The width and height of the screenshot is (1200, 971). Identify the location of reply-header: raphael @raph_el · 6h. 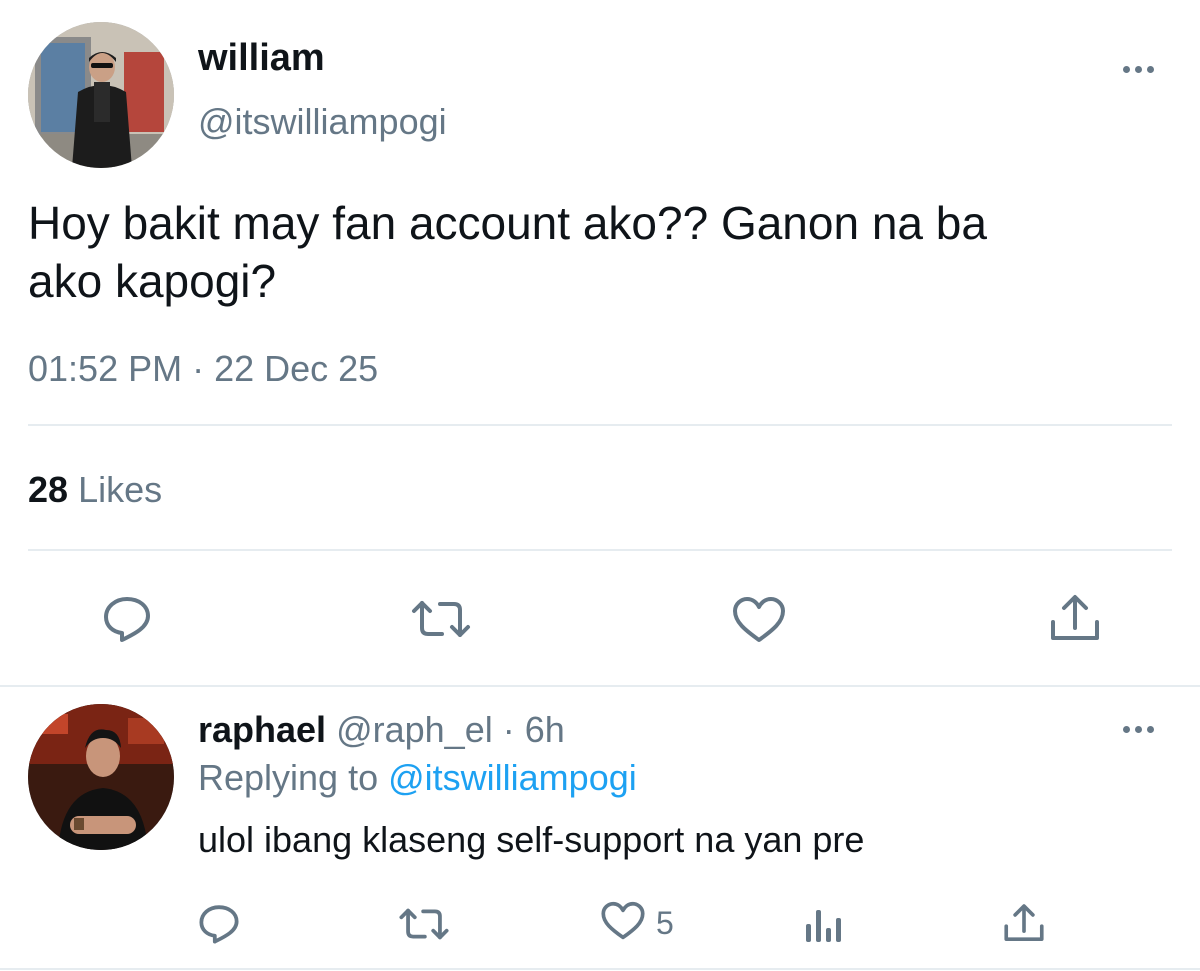
(381, 730).